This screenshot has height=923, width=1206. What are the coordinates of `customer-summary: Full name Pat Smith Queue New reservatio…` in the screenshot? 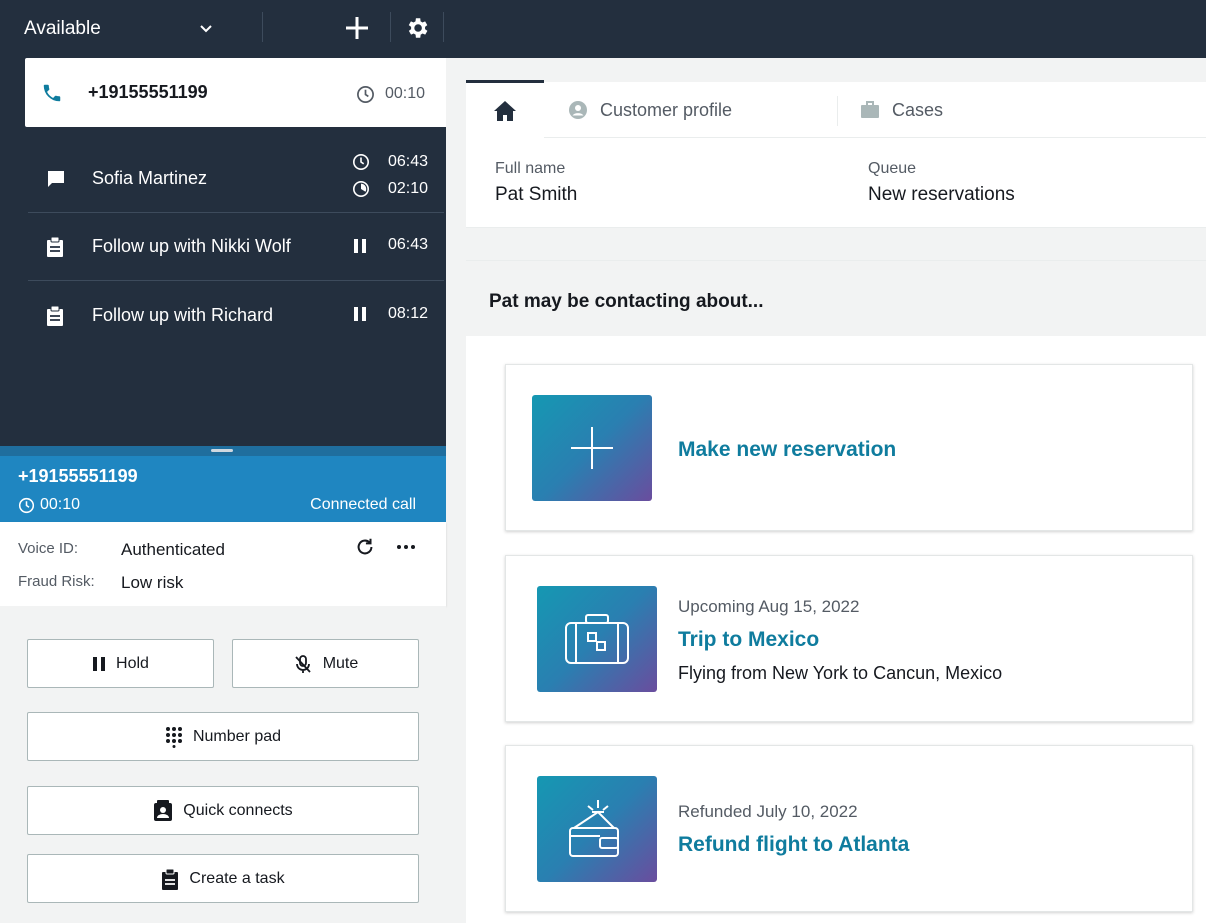 It's located at (836, 183).